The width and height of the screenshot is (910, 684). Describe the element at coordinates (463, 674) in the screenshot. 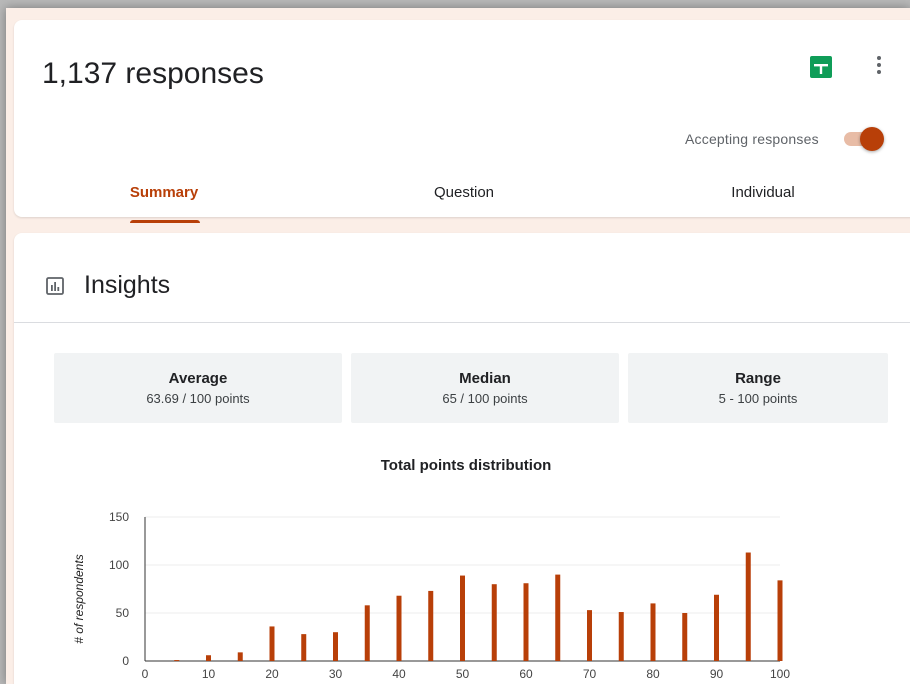

I see `x-tick-label: 50` at that location.